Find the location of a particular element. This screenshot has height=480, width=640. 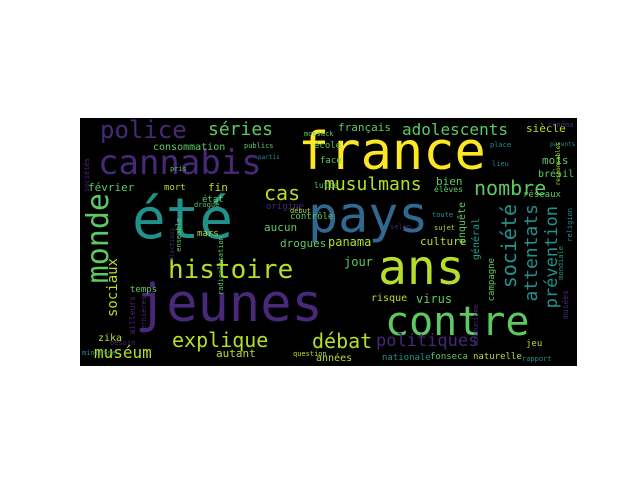

word-drogues: drogues is located at coordinates (303, 243).